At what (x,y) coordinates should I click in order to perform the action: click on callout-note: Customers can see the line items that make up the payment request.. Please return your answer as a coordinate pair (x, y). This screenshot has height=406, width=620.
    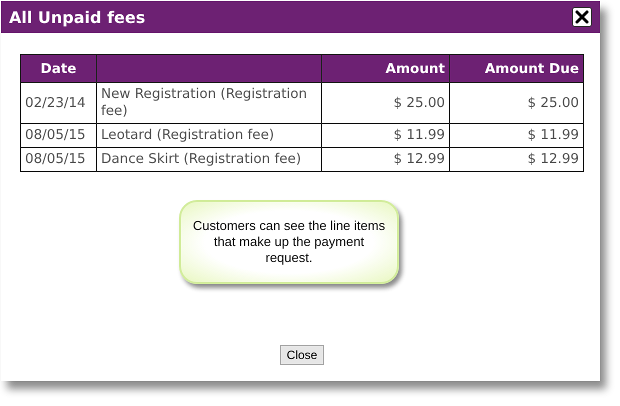
    Looking at the image, I should click on (289, 242).